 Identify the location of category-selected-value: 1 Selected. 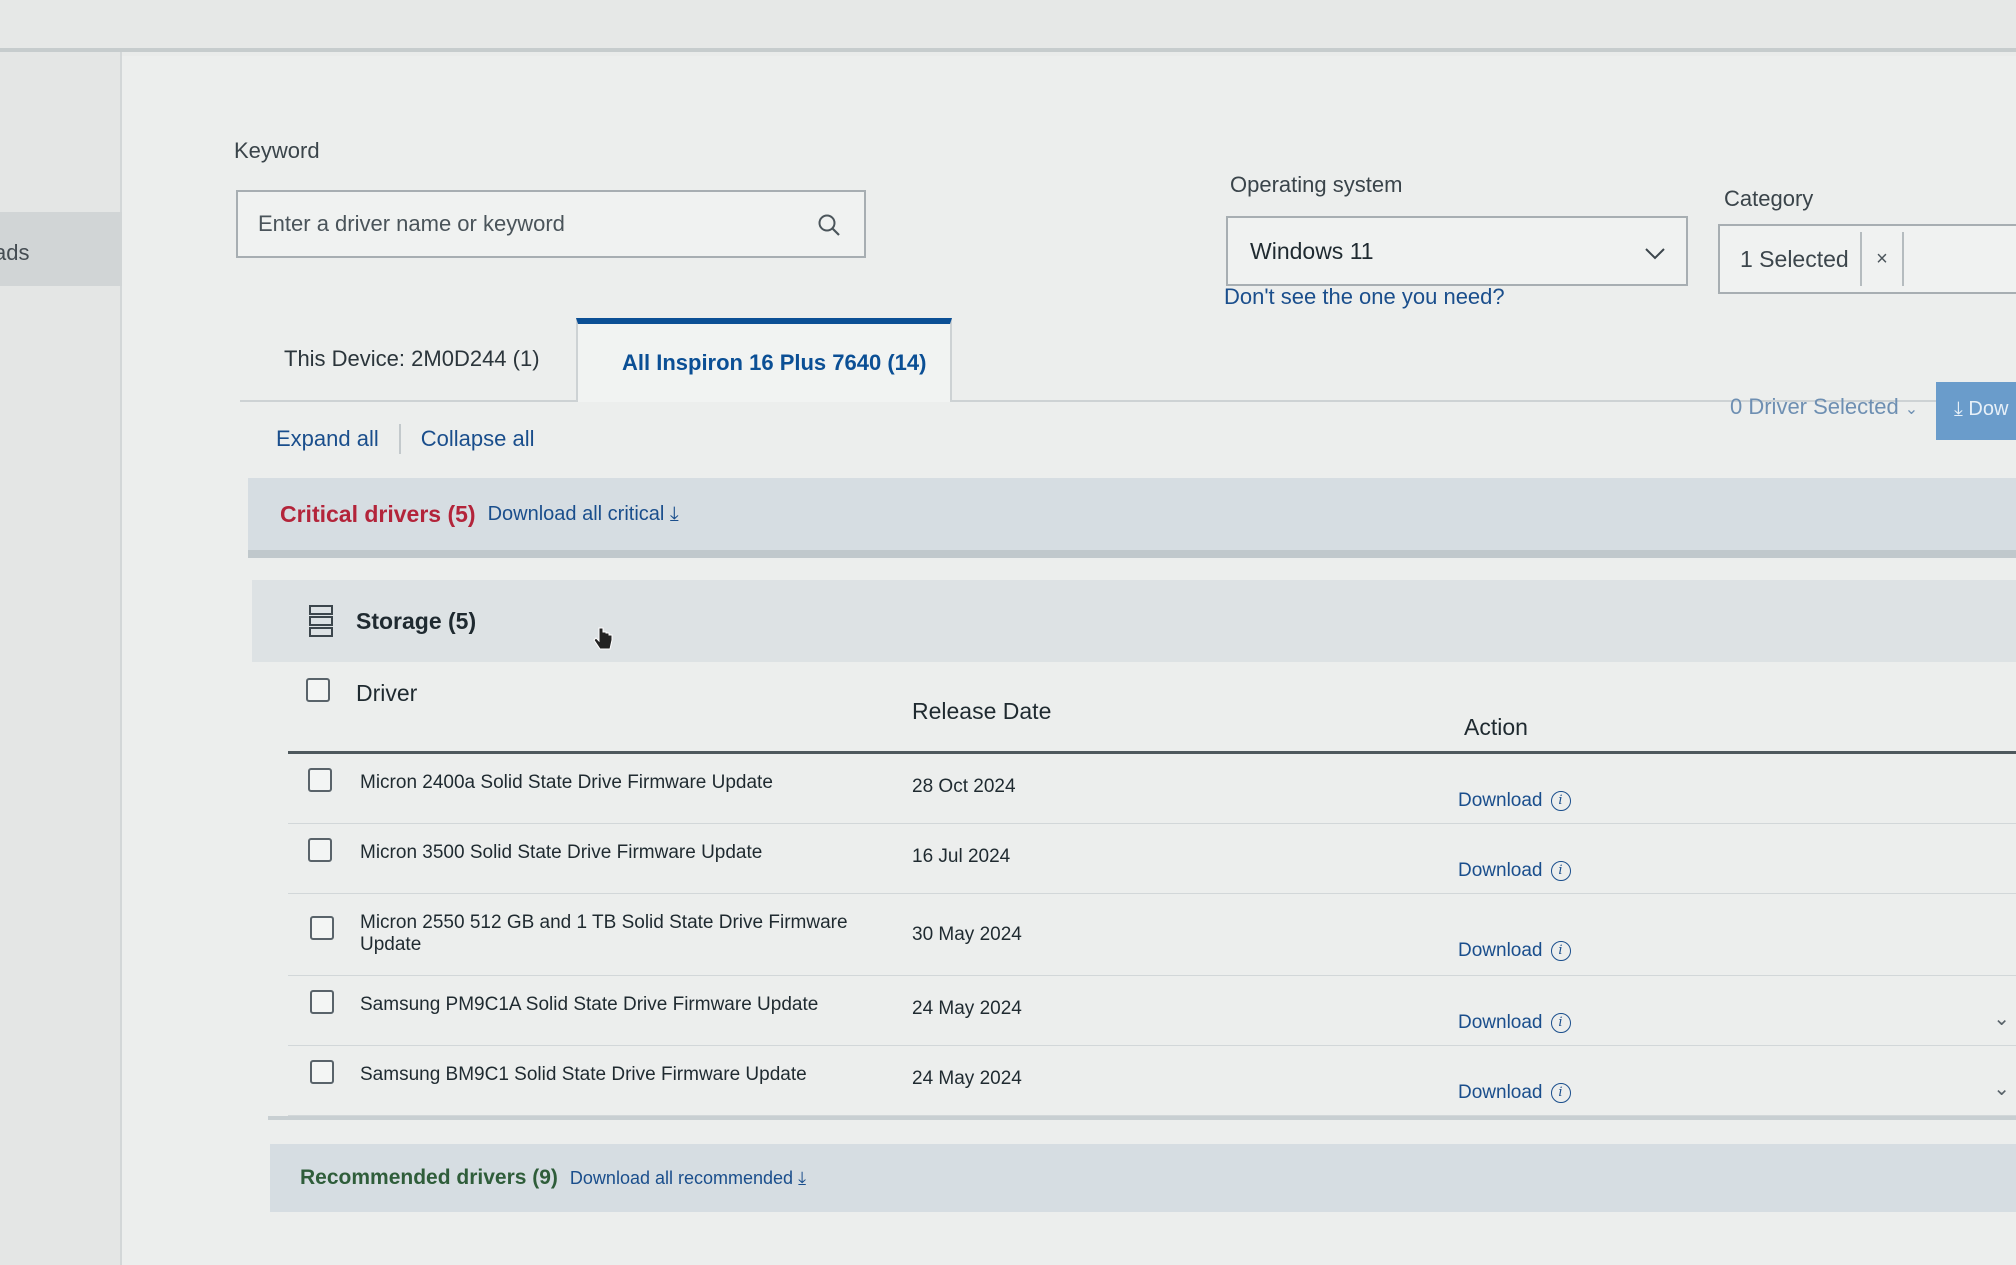
(1794, 258).